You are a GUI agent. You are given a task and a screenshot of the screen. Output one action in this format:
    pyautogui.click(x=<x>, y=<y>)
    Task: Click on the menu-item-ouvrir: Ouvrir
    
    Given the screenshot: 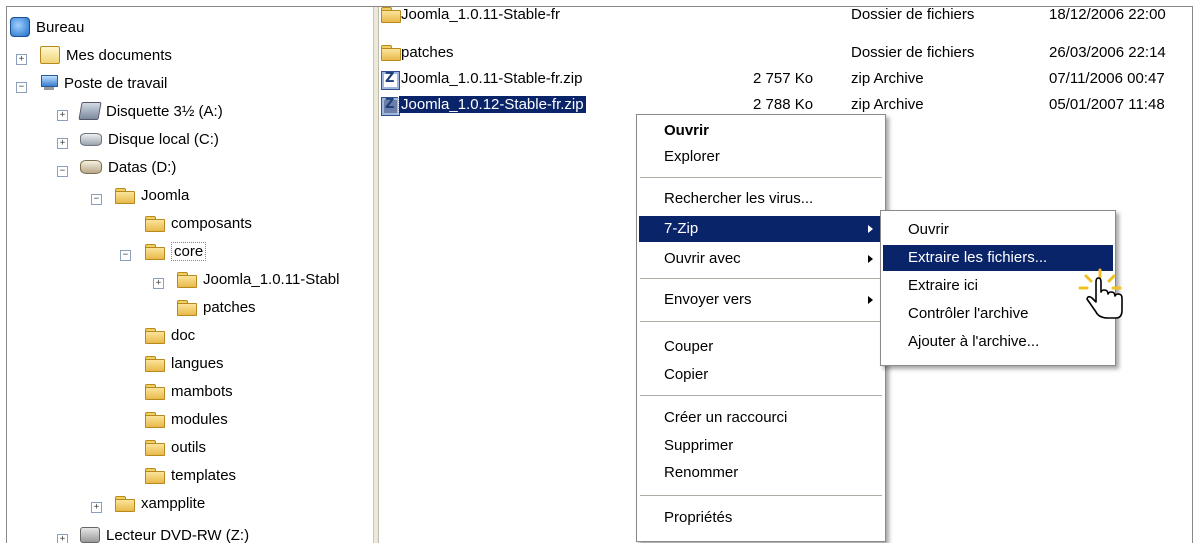 What is the action you would take?
    pyautogui.click(x=761, y=131)
    